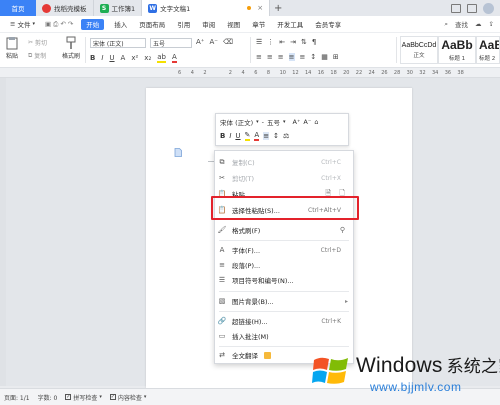 This screenshot has width=500, height=405. I want to click on ctx-copy: ⧉ 复制(C) Ctrl+C, so click(284, 162).